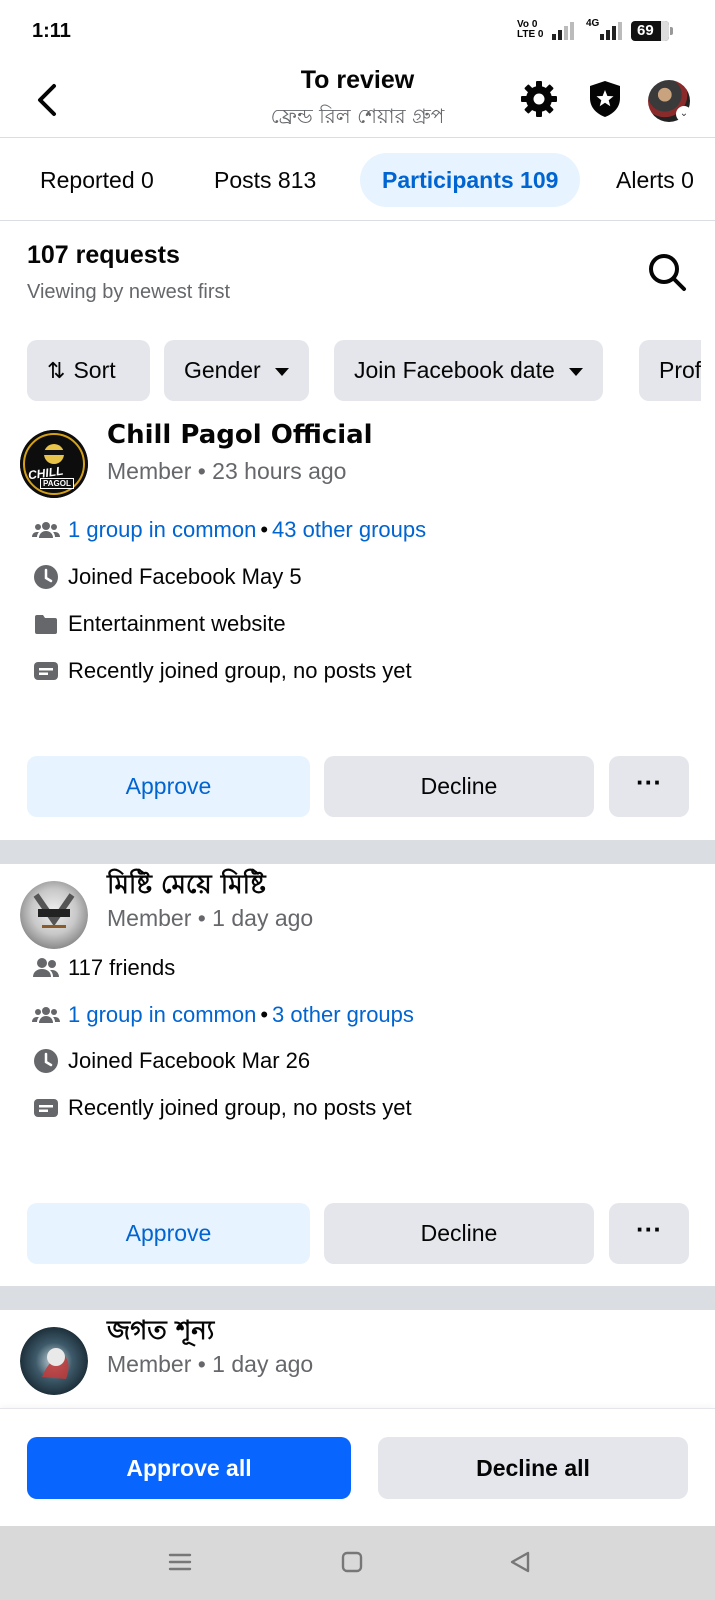 The width and height of the screenshot is (715, 1600). I want to click on app-header: To review ফ্রেন্ড রিল শেয়ার গ্রুপ ⌄, so click(357, 100).